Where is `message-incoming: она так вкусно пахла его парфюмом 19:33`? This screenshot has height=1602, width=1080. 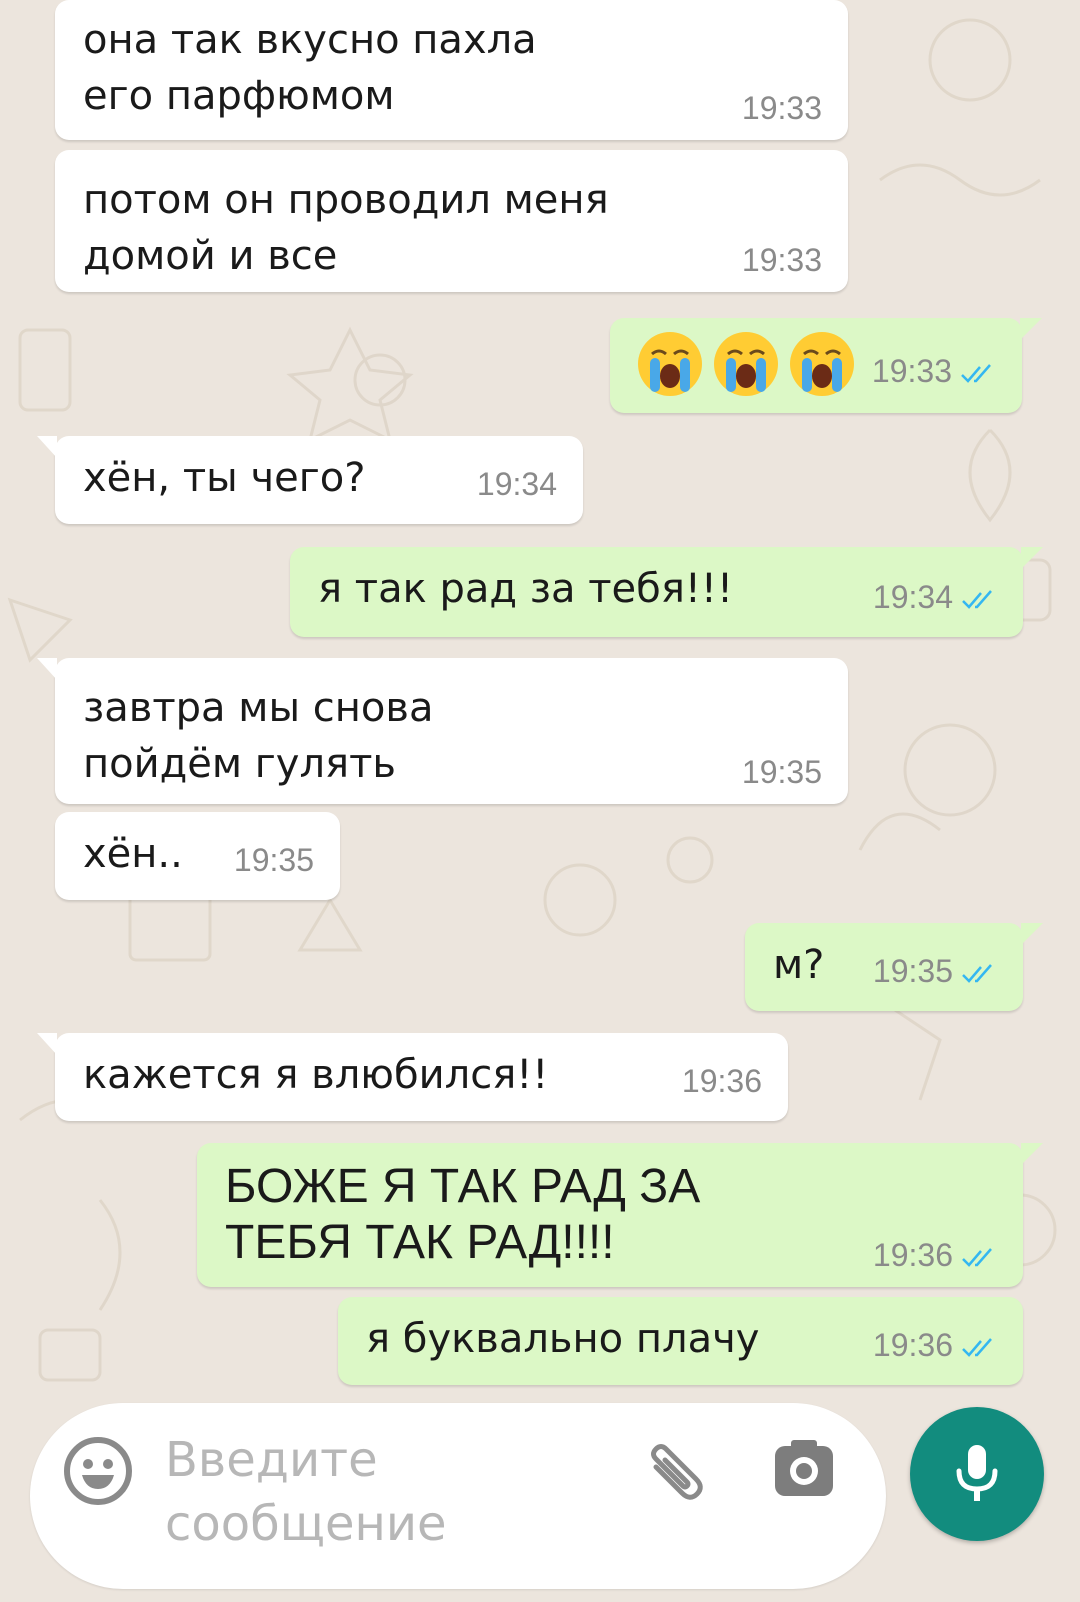
message-incoming: она так вкусно пахла его парфюмом 19:33 is located at coordinates (451, 70).